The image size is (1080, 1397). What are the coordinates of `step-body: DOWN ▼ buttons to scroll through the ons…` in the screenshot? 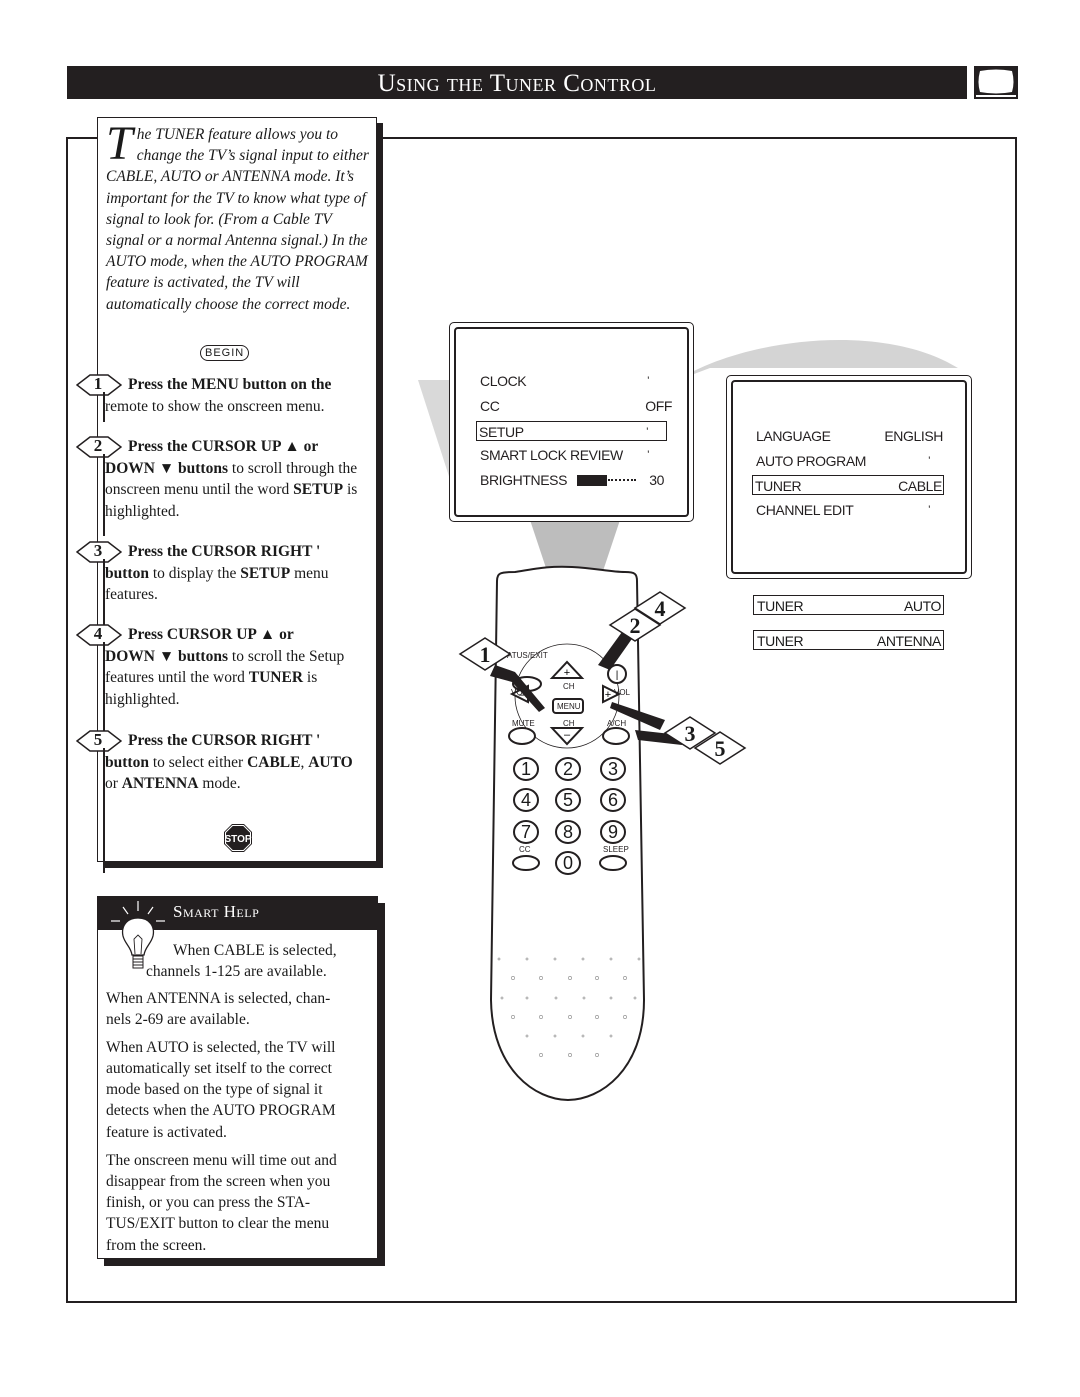 It's located at (231, 489).